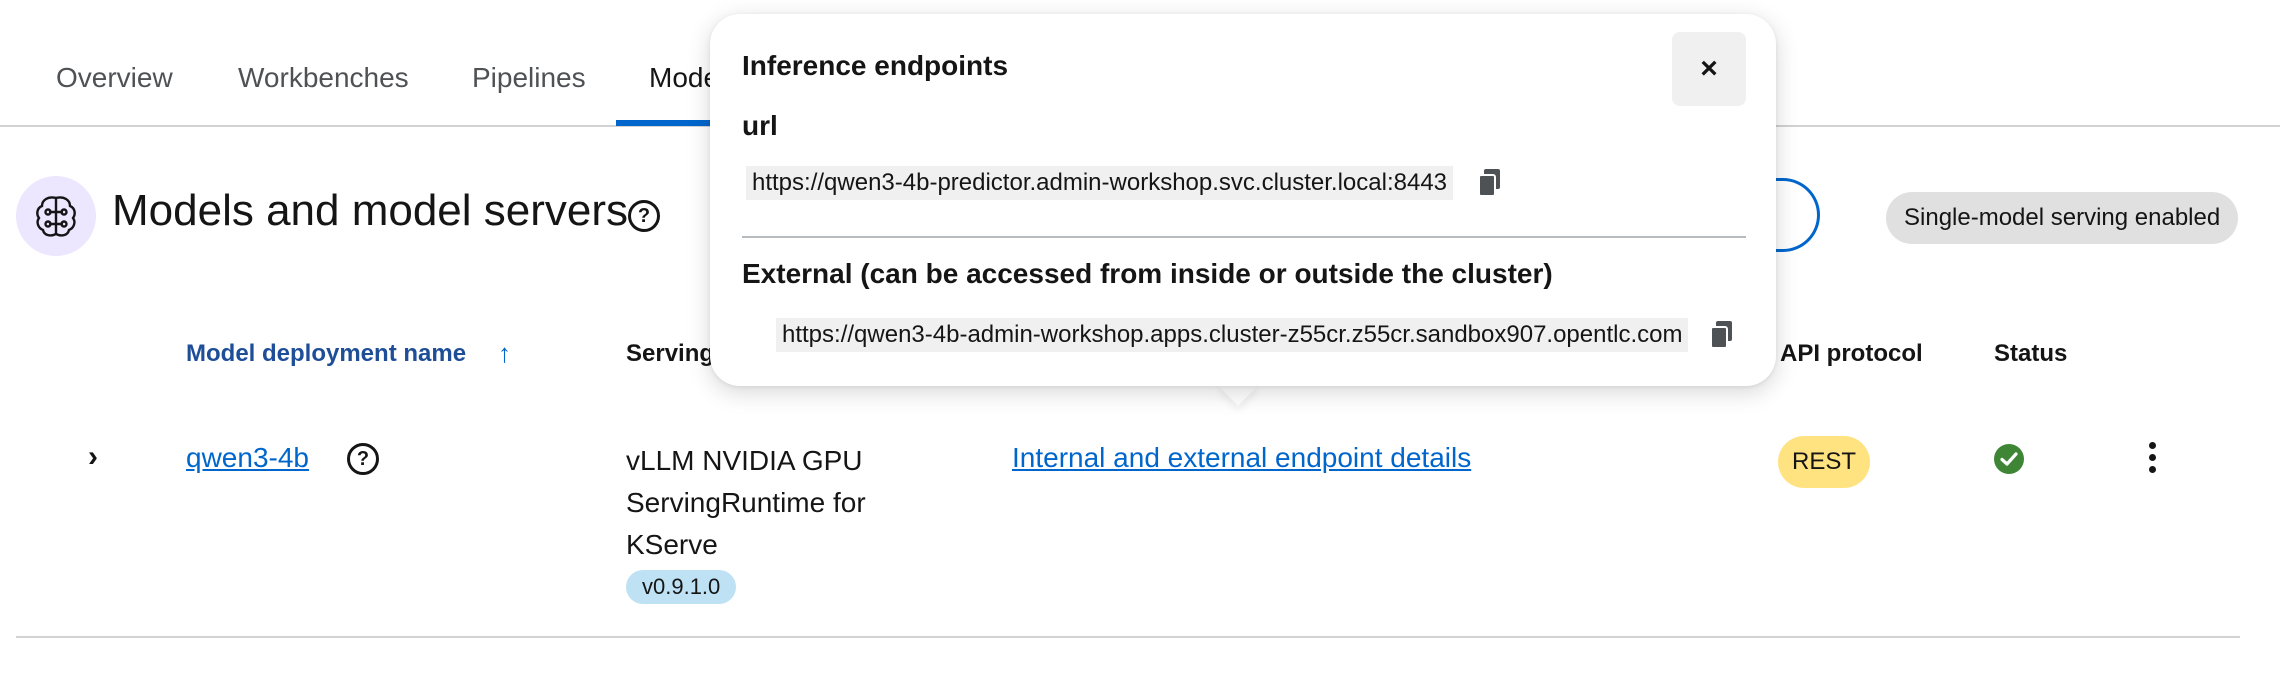 The width and height of the screenshot is (2280, 678). Describe the element at coordinates (1244, 237) in the screenshot. I see `popover-divider` at that location.